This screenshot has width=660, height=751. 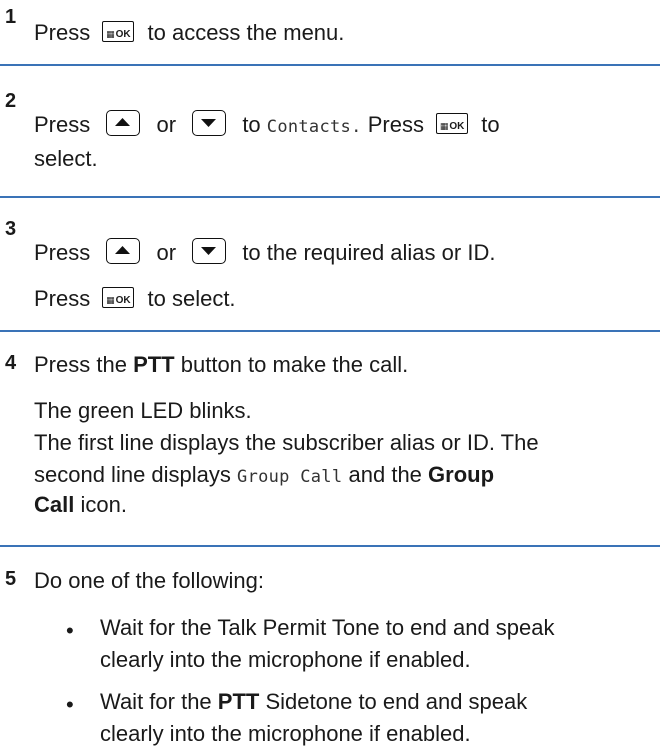 What do you see at coordinates (290, 477) in the screenshot?
I see `display-text: Group Call` at bounding box center [290, 477].